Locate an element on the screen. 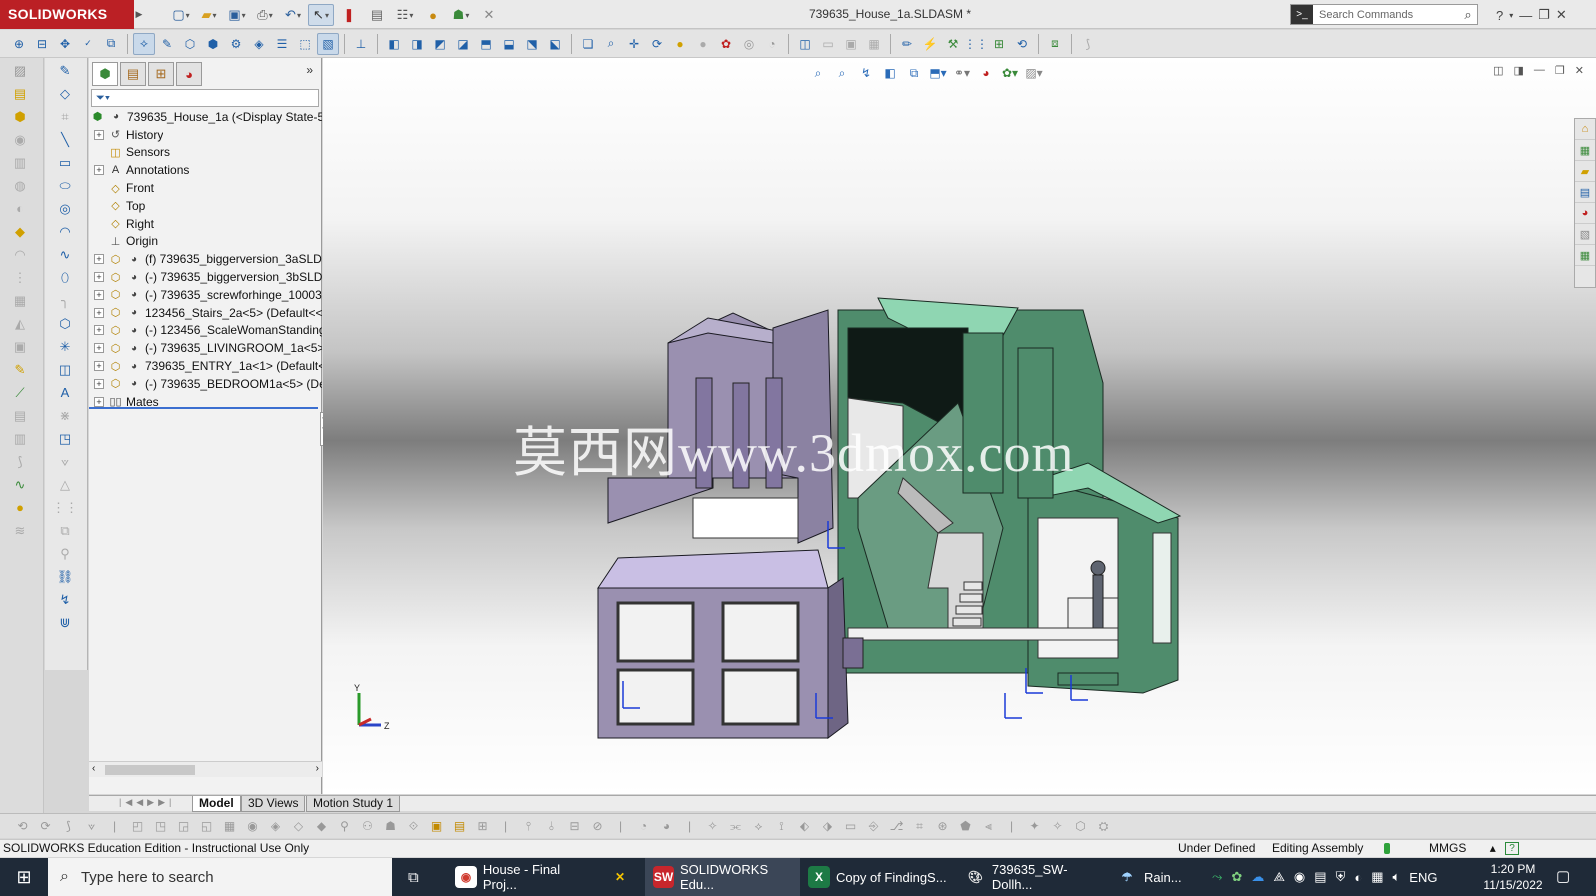 This screenshot has height=896, width=1596. save-icon: ▣ ▾ is located at coordinates (237, 15).